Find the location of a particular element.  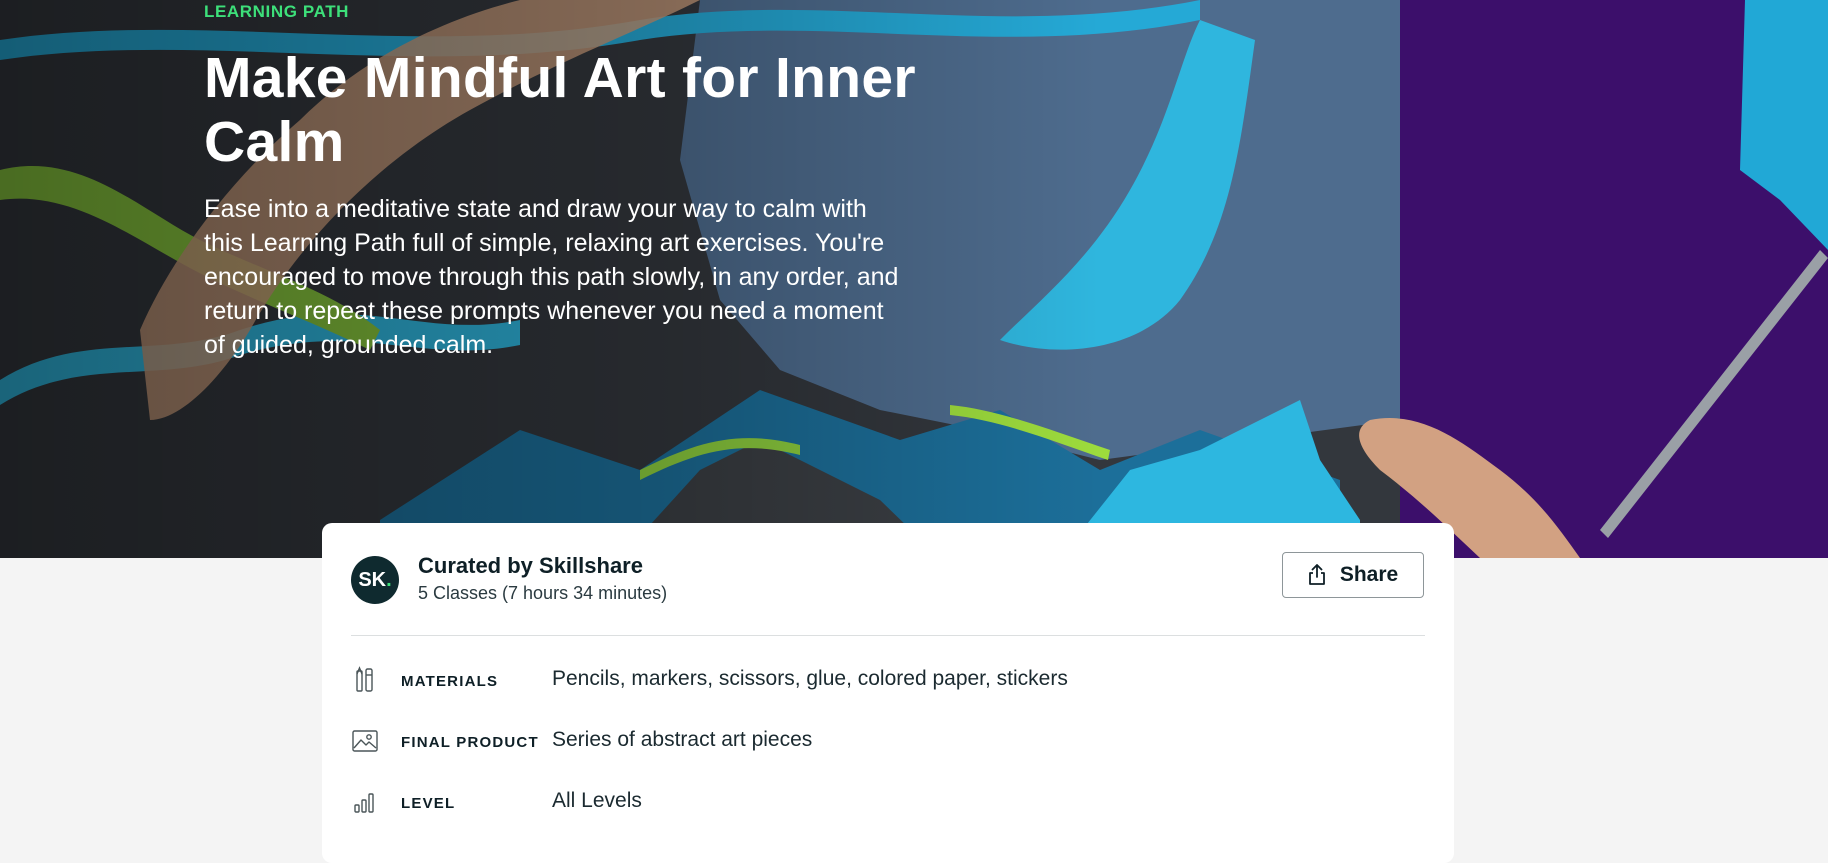

detail-label-final-product: FINAL PRODUCT is located at coordinates (470, 742).